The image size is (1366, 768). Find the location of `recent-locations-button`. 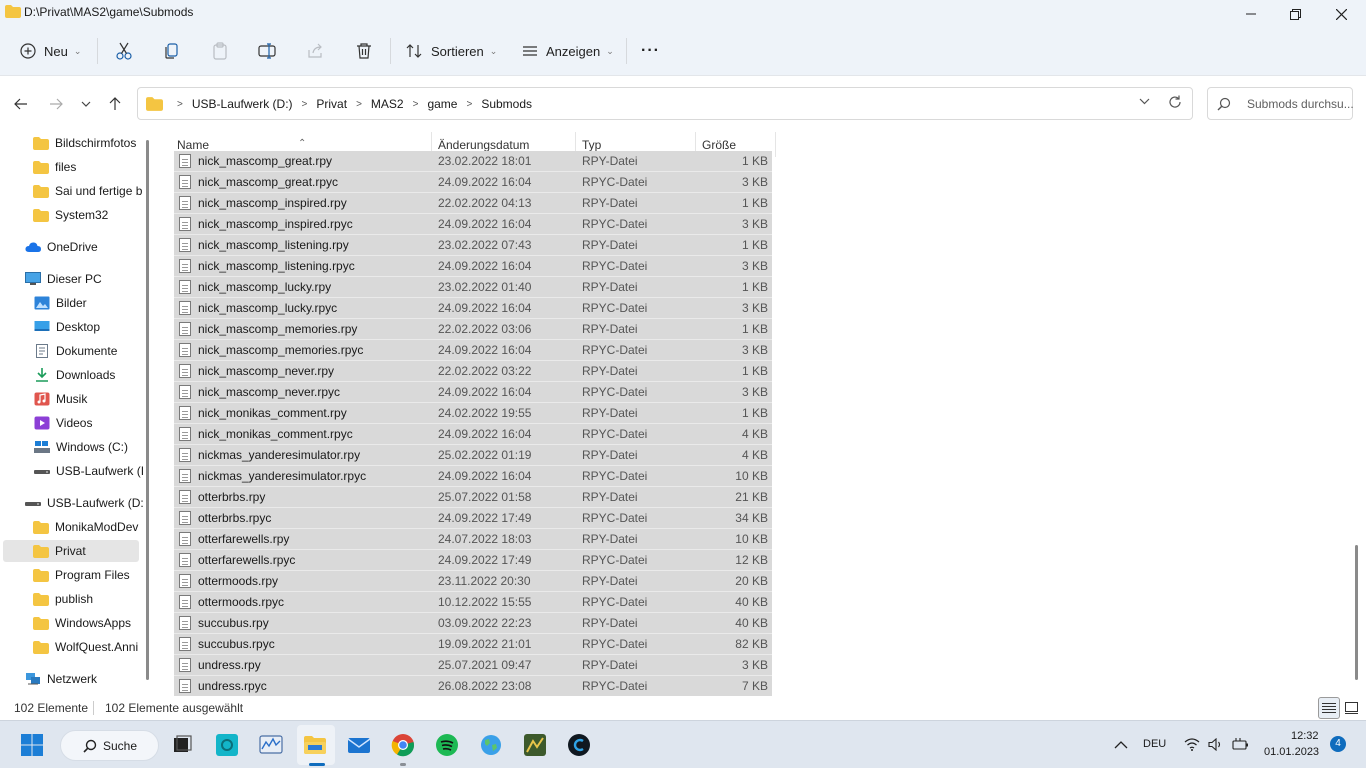

recent-locations-button is located at coordinates (86, 104).